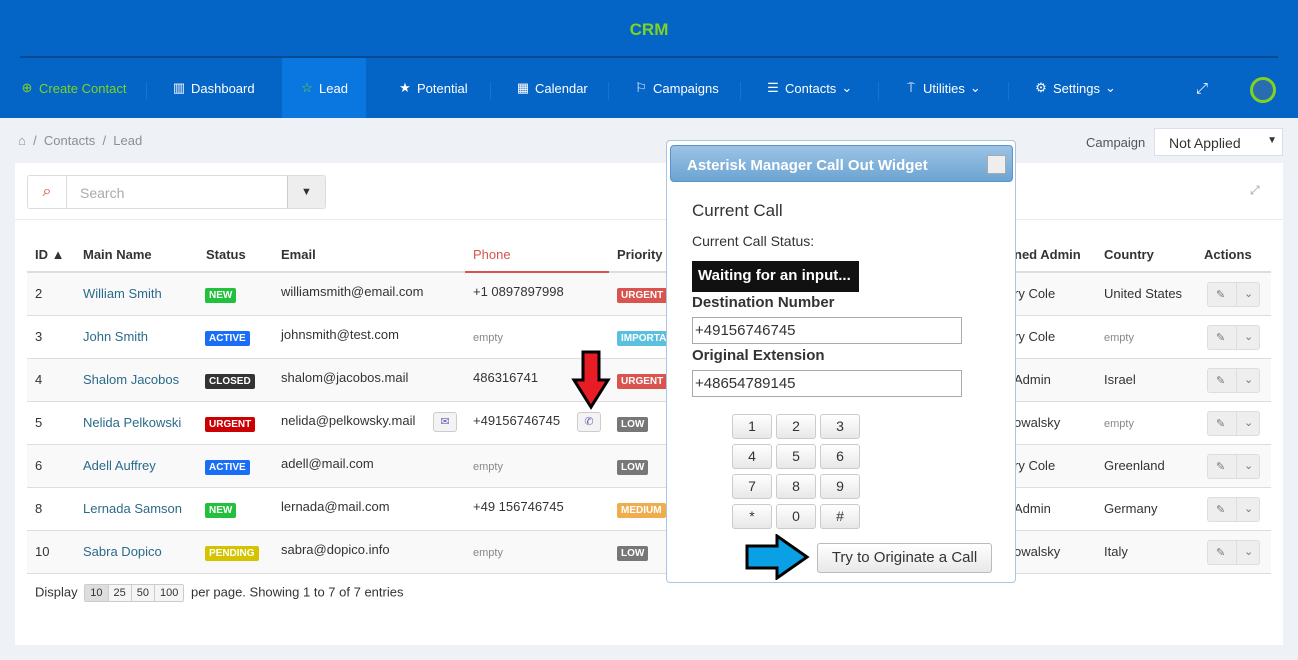  What do you see at coordinates (221, 510) in the screenshot?
I see `status-badge: NEW` at bounding box center [221, 510].